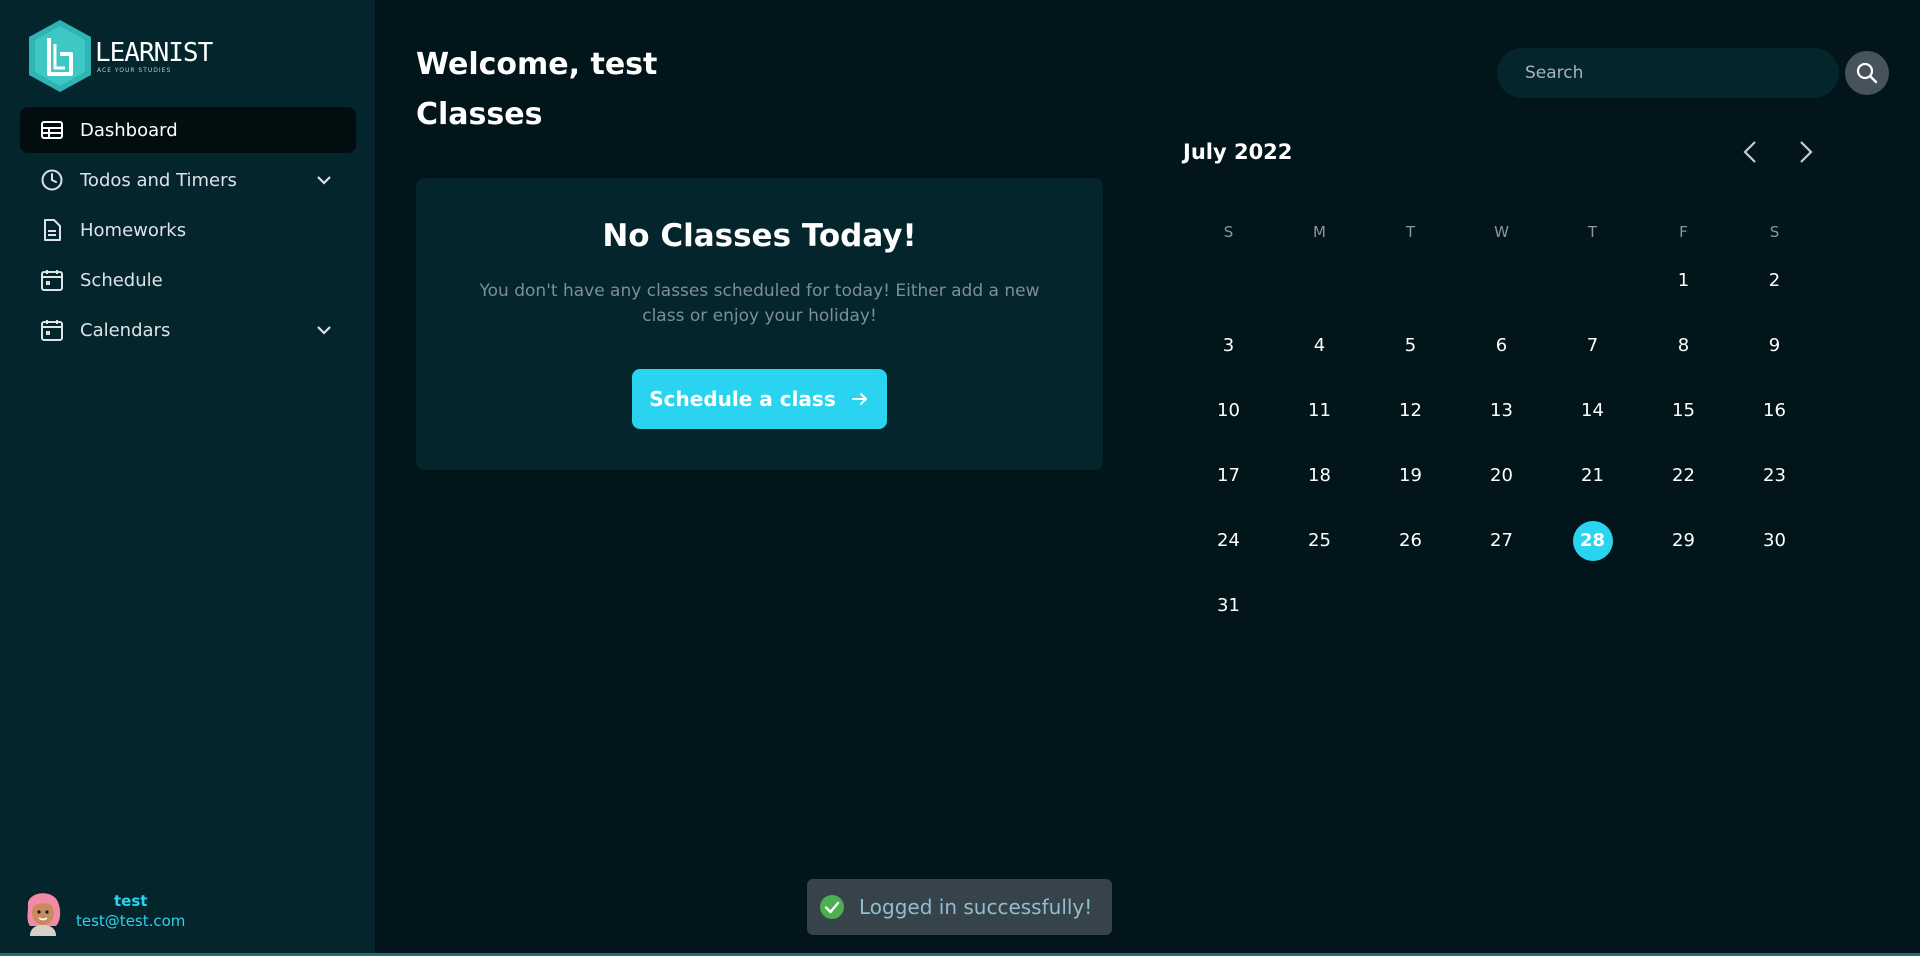  What do you see at coordinates (1502, 411) in the screenshot?
I see `calendar-day: 13` at bounding box center [1502, 411].